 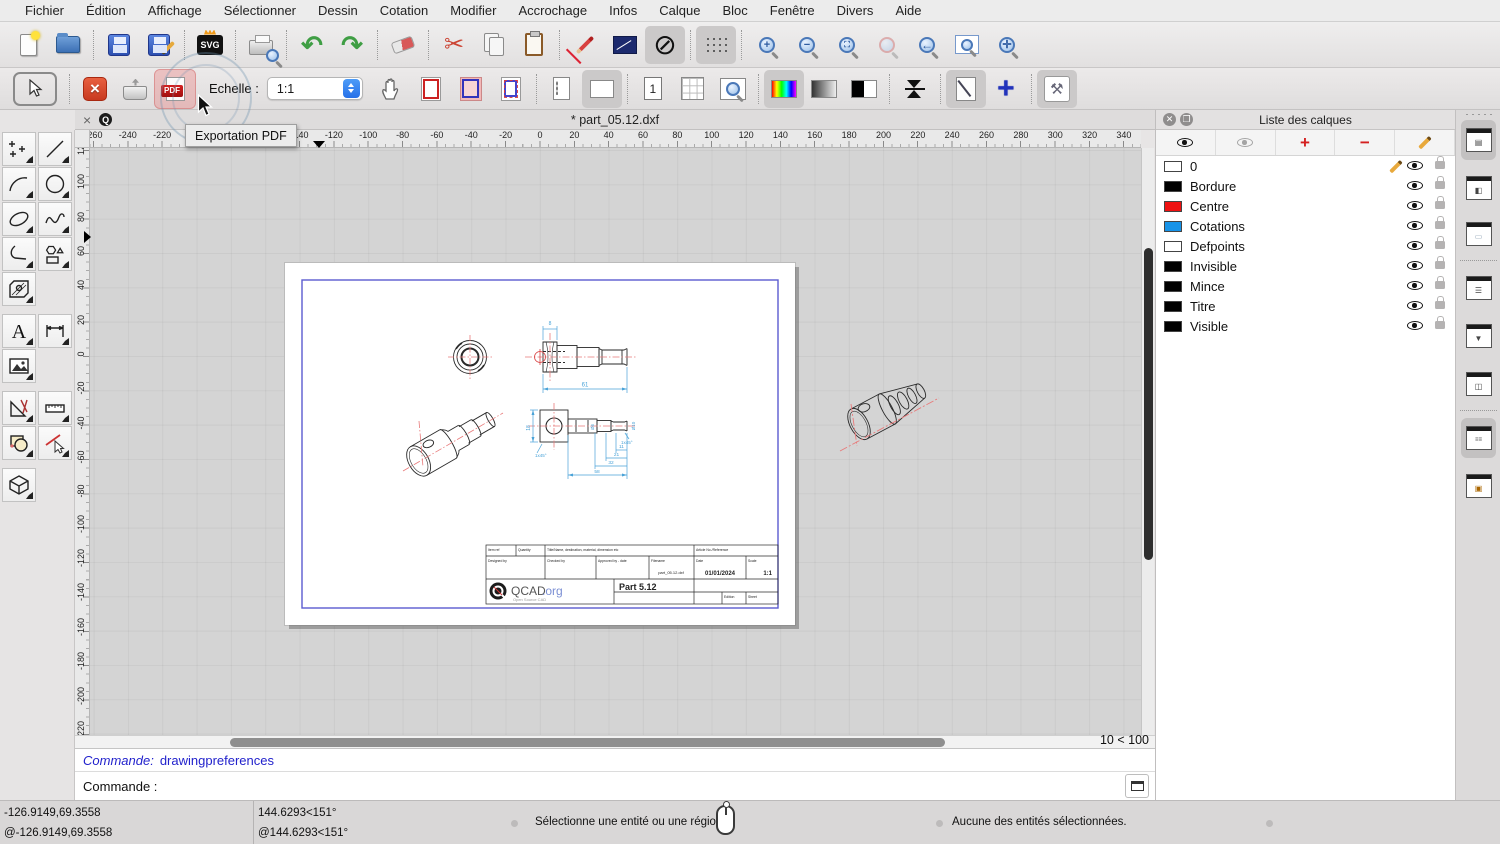 What do you see at coordinates (824, 89) in the screenshot?
I see `grayscale-button` at bounding box center [824, 89].